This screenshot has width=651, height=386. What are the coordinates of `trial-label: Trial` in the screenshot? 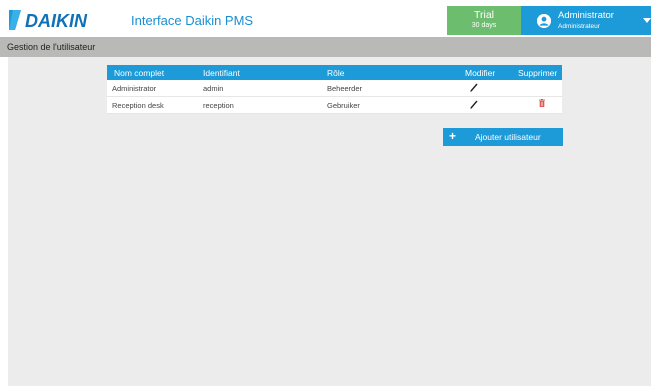 It's located at (484, 15).